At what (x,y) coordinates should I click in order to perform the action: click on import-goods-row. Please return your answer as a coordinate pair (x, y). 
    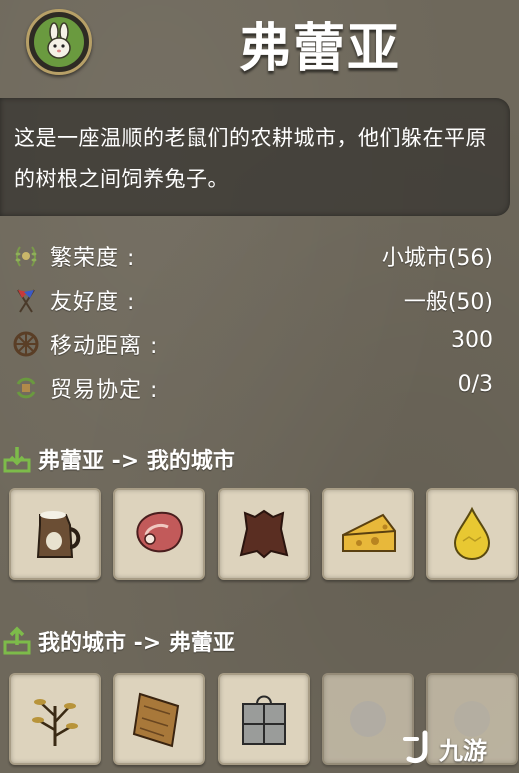
    Looking at the image, I should click on (259, 536).